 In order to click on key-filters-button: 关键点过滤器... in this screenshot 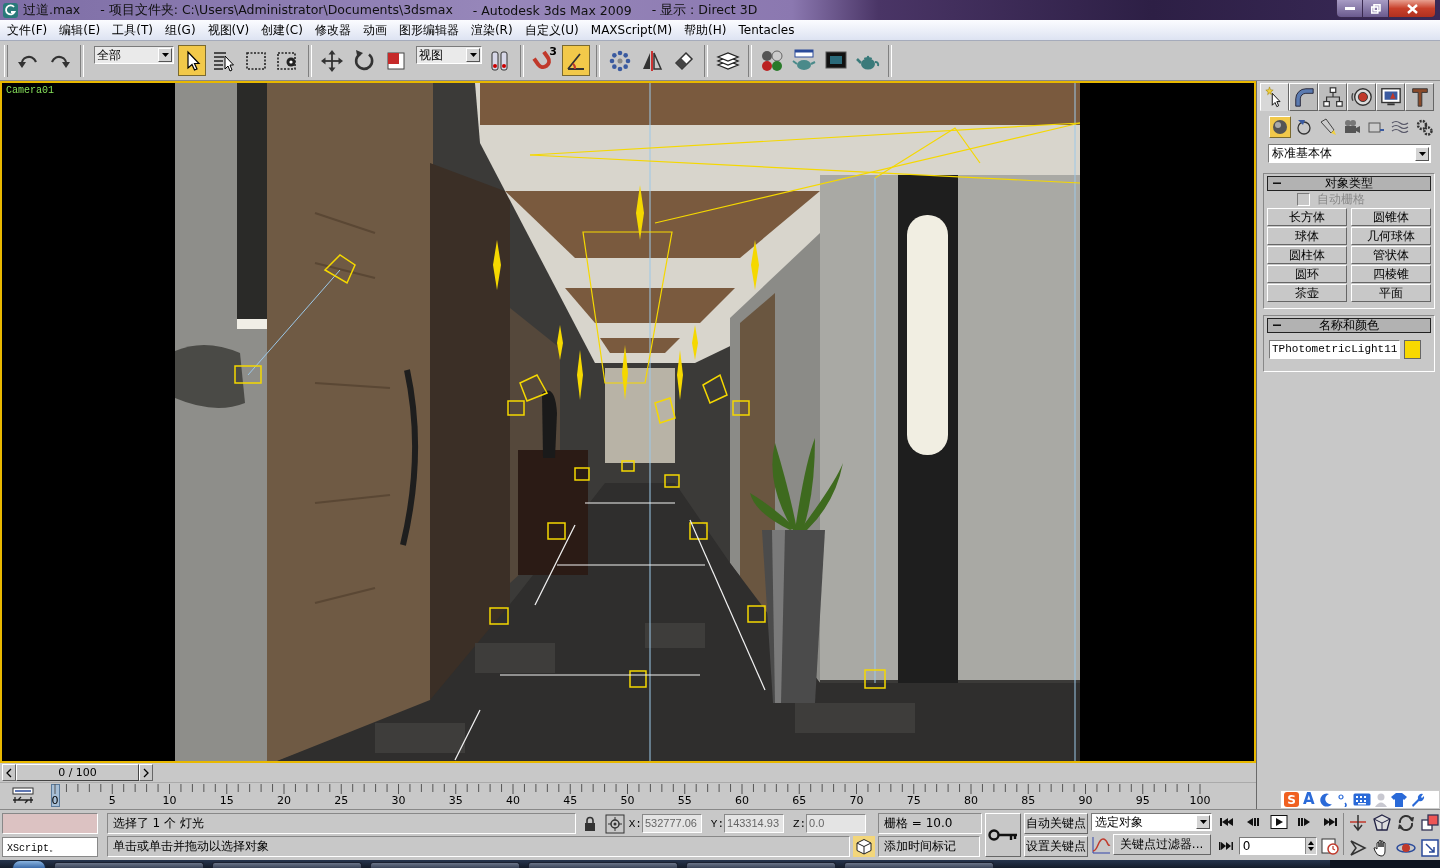, I will do `click(1161, 844)`.